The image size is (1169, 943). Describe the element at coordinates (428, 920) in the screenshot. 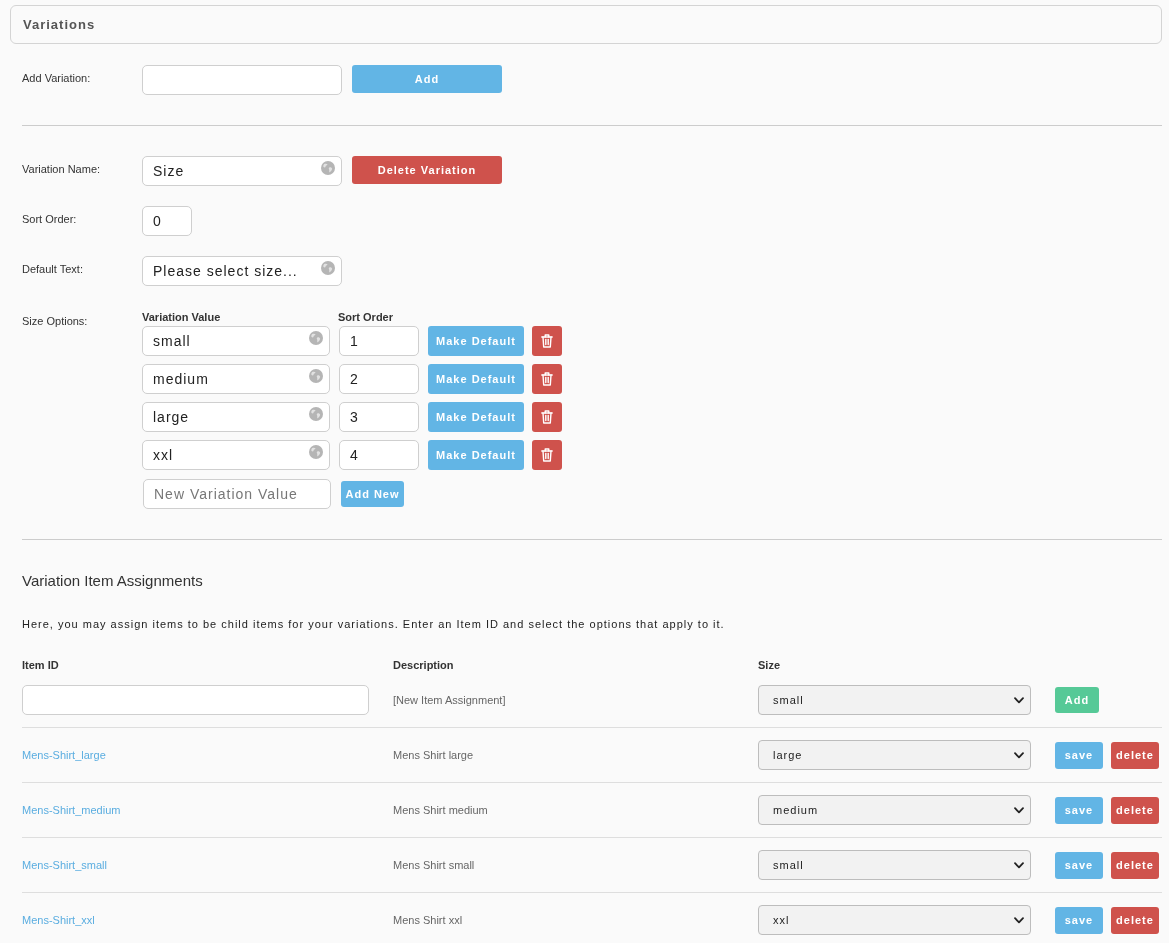

I see `description-cell: Mens Shirt xxl` at that location.